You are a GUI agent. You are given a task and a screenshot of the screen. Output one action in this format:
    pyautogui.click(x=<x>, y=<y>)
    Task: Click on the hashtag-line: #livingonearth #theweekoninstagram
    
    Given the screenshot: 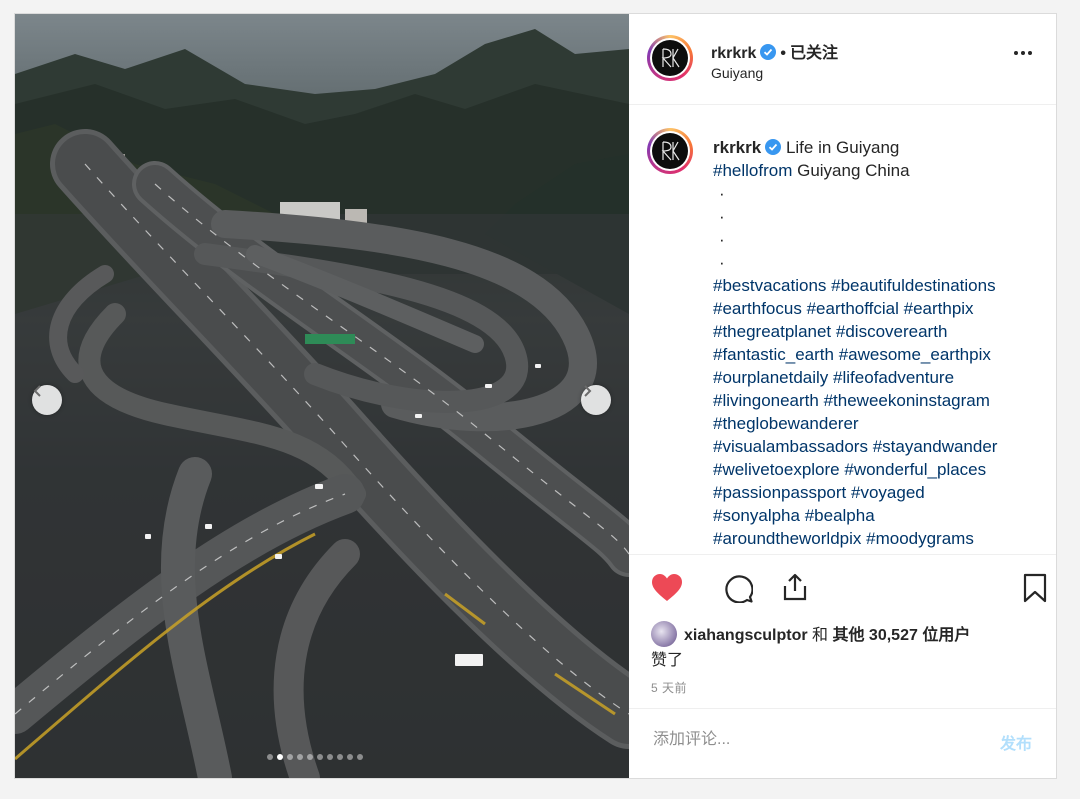 What is the action you would take?
    pyautogui.click(x=881, y=400)
    